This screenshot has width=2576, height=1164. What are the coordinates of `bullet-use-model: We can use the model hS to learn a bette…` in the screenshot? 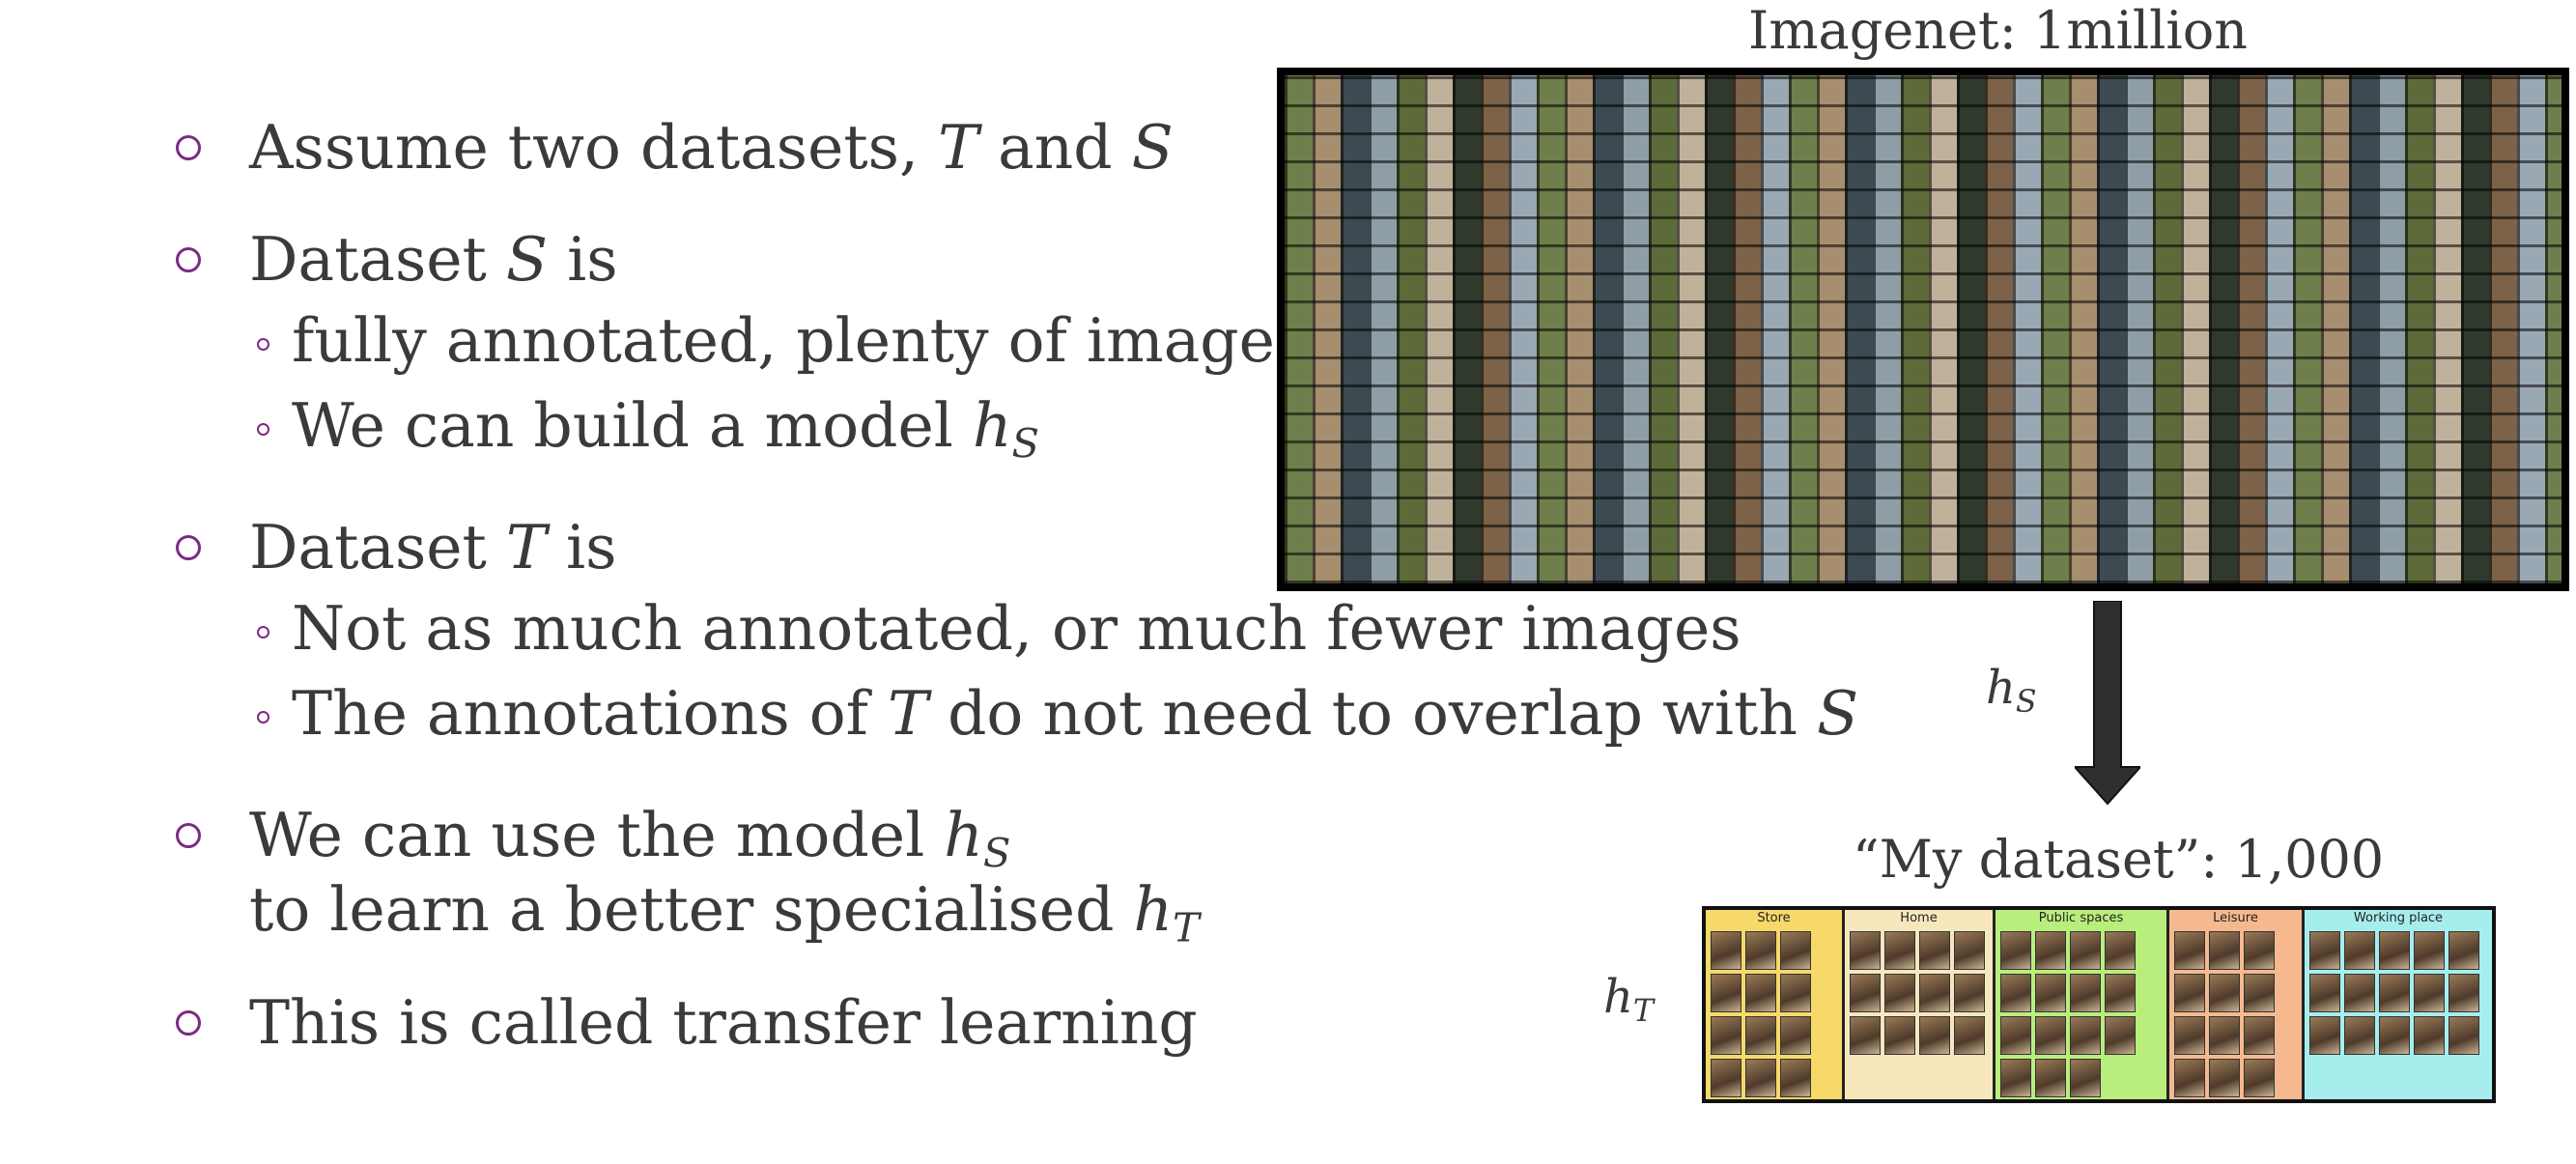 It's located at (688, 876).